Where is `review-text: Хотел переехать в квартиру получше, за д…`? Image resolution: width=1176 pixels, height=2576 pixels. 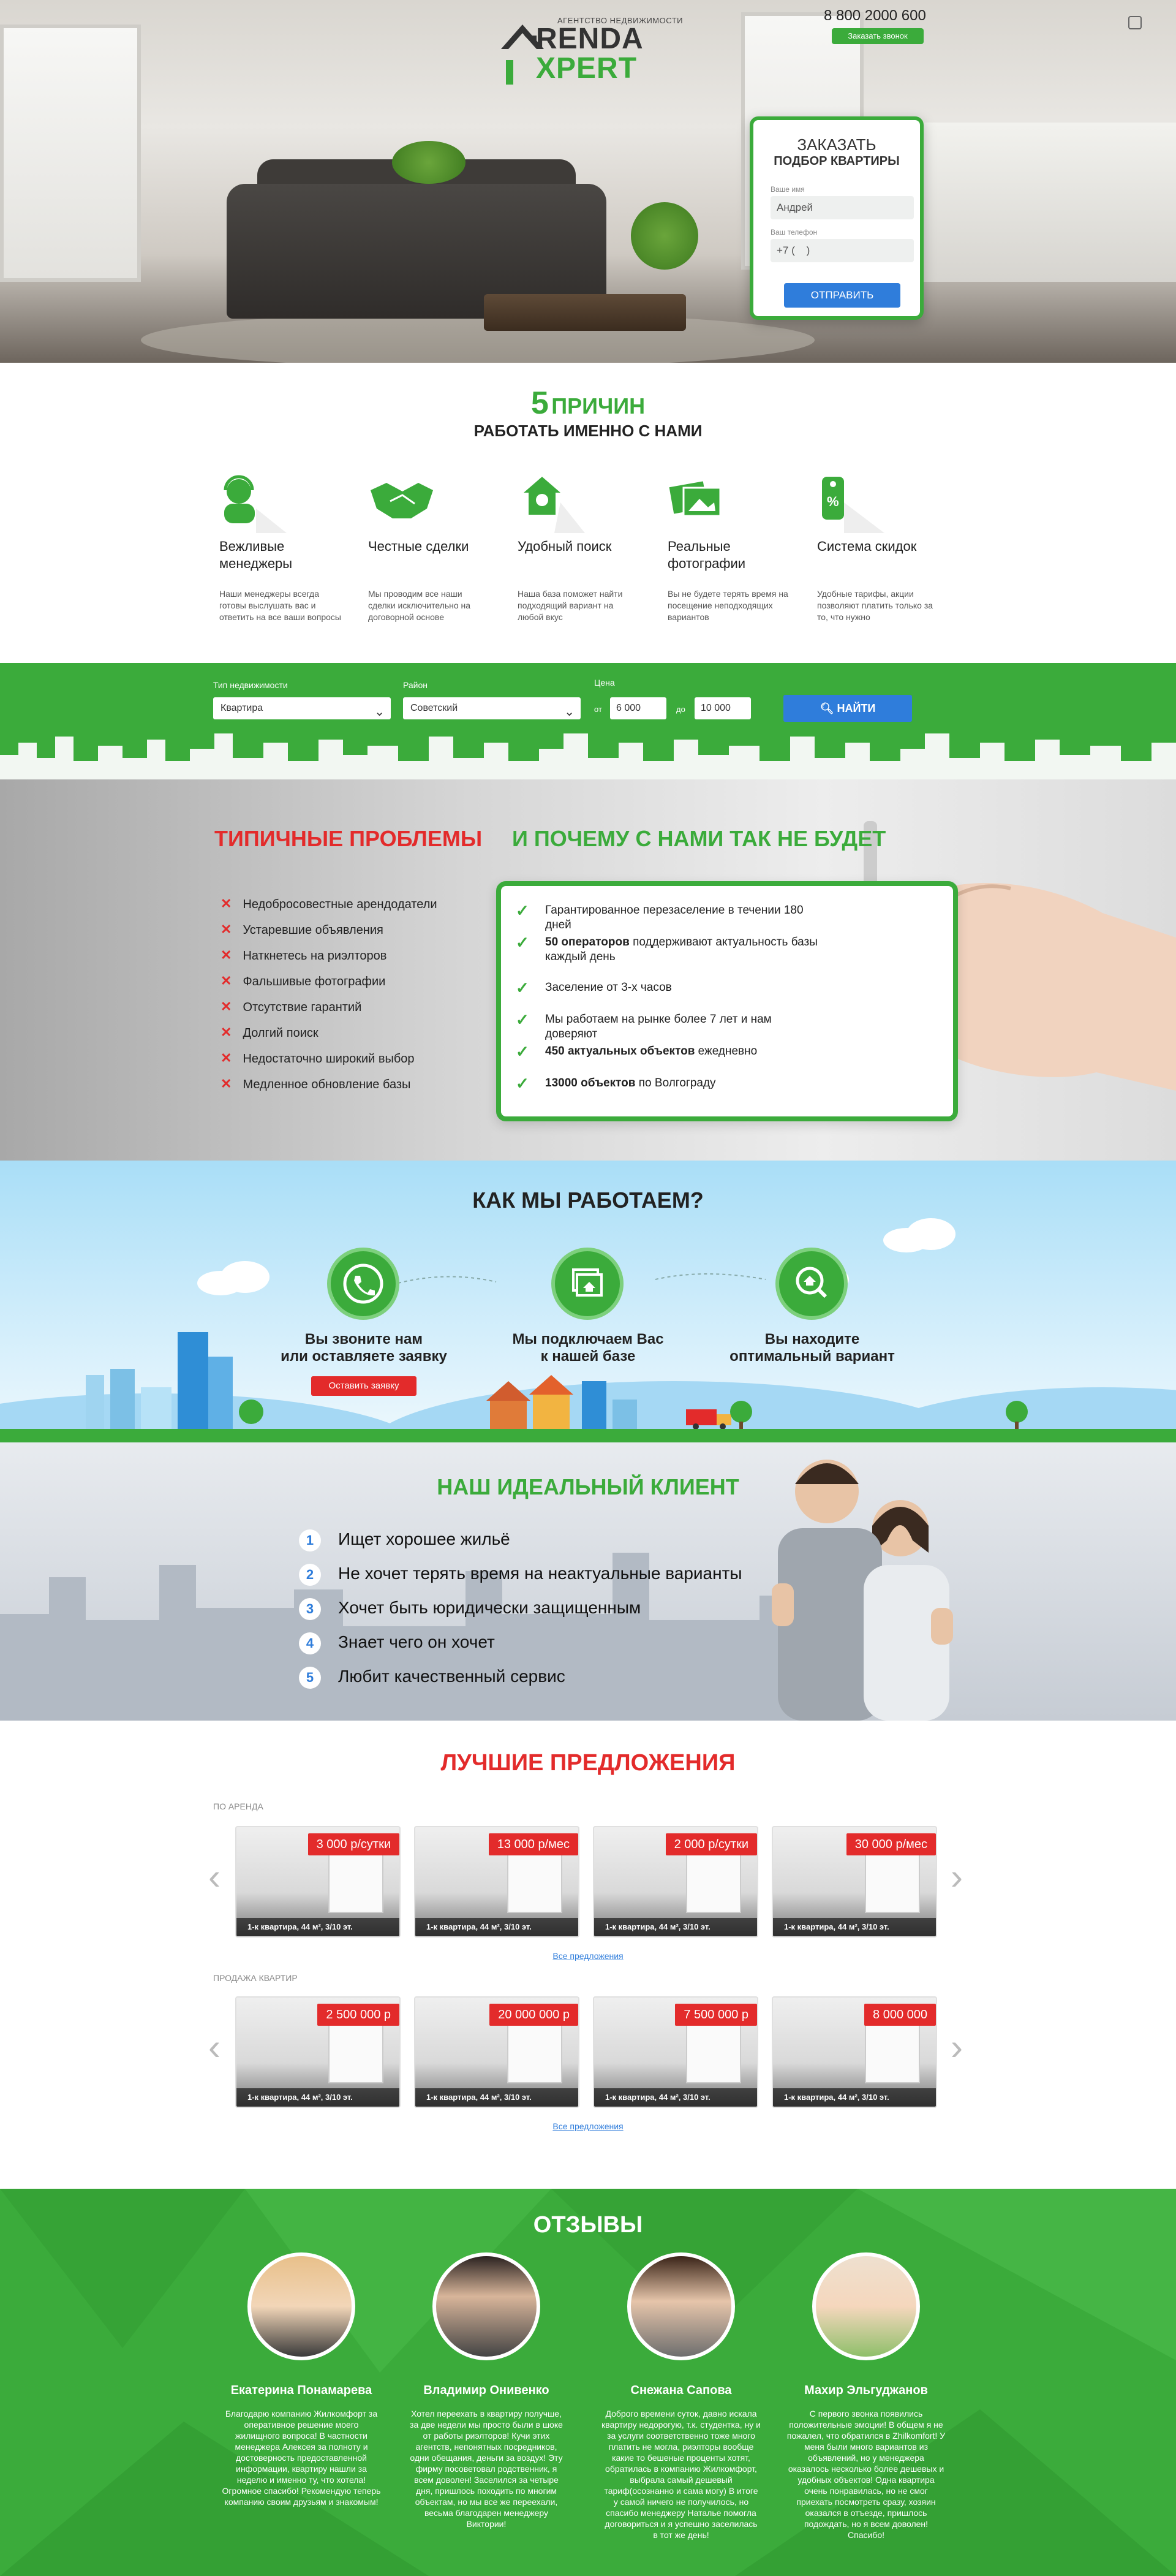
review-text: Хотел переехать в квартиру получше, за д… is located at coordinates (487, 2469).